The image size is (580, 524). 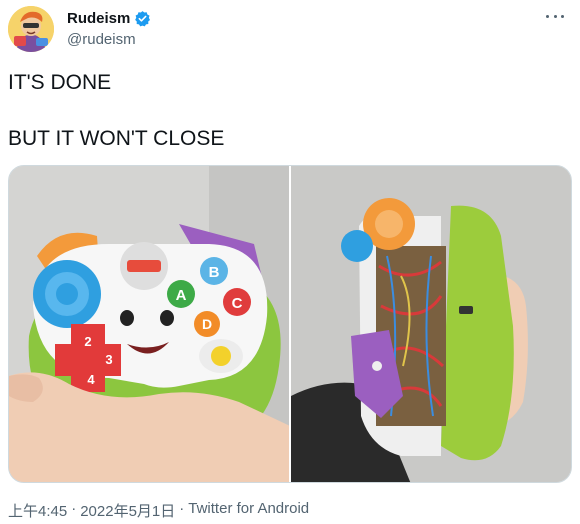 What do you see at coordinates (87, 341) in the screenshot?
I see `svg-text: 2` at bounding box center [87, 341].